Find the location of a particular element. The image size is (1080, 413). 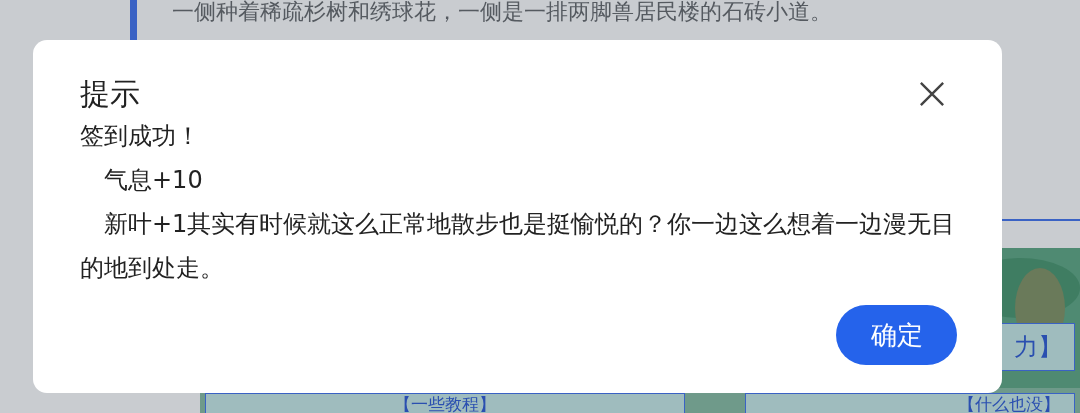

dialog-title: 提示 is located at coordinates (110, 94).